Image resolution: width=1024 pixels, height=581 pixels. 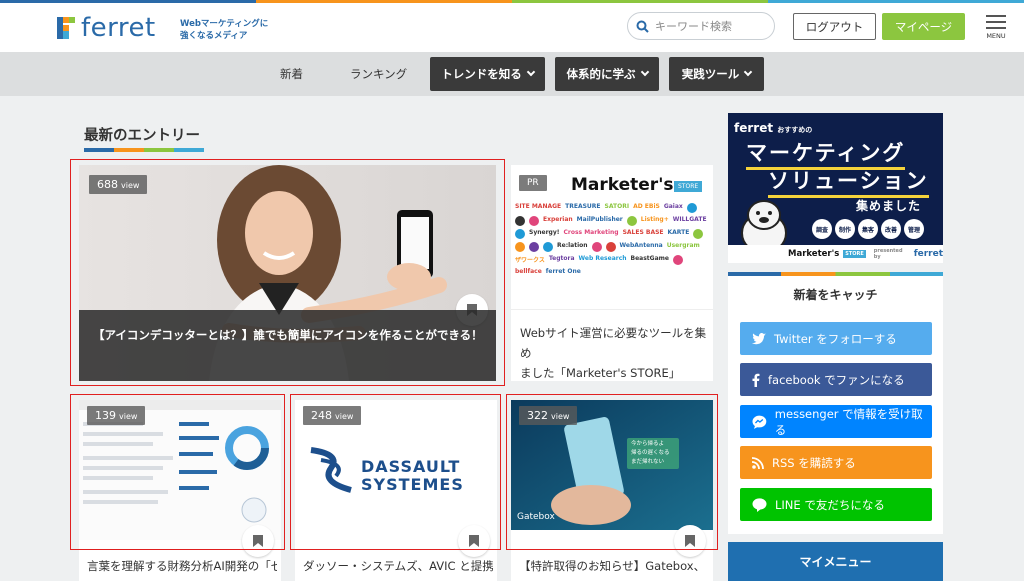 I want to click on logout-button: ログアウト, so click(x=834, y=26).